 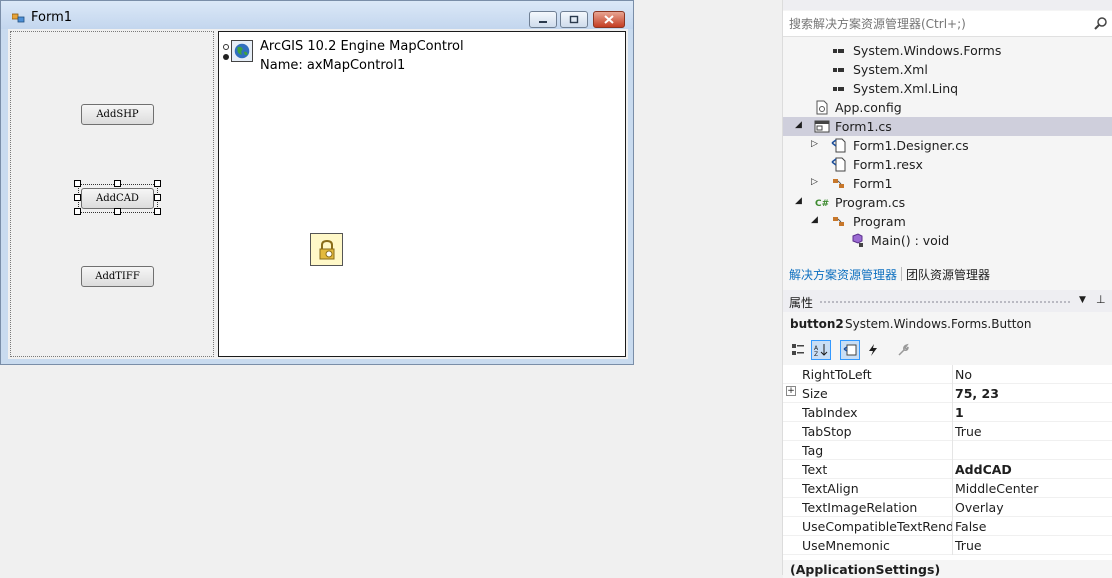 I want to click on property-category: (ApplicationSettings), so click(x=947, y=569).